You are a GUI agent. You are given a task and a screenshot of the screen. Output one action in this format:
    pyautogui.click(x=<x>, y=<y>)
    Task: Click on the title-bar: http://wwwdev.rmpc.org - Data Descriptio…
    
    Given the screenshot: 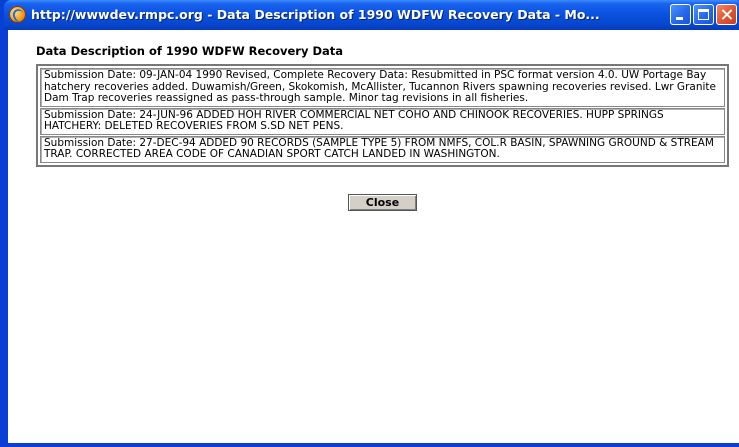 What is the action you would take?
    pyautogui.click(x=371, y=15)
    